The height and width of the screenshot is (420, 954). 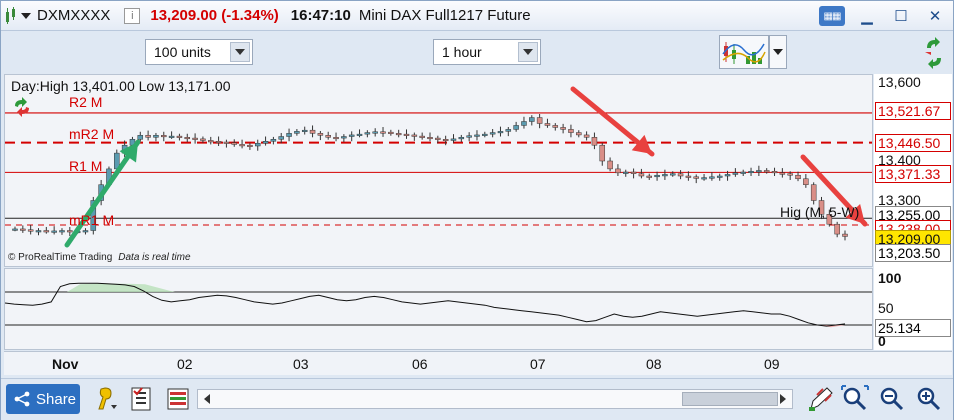 What do you see at coordinates (22, 107) in the screenshot?
I see `refresh-icon` at bounding box center [22, 107].